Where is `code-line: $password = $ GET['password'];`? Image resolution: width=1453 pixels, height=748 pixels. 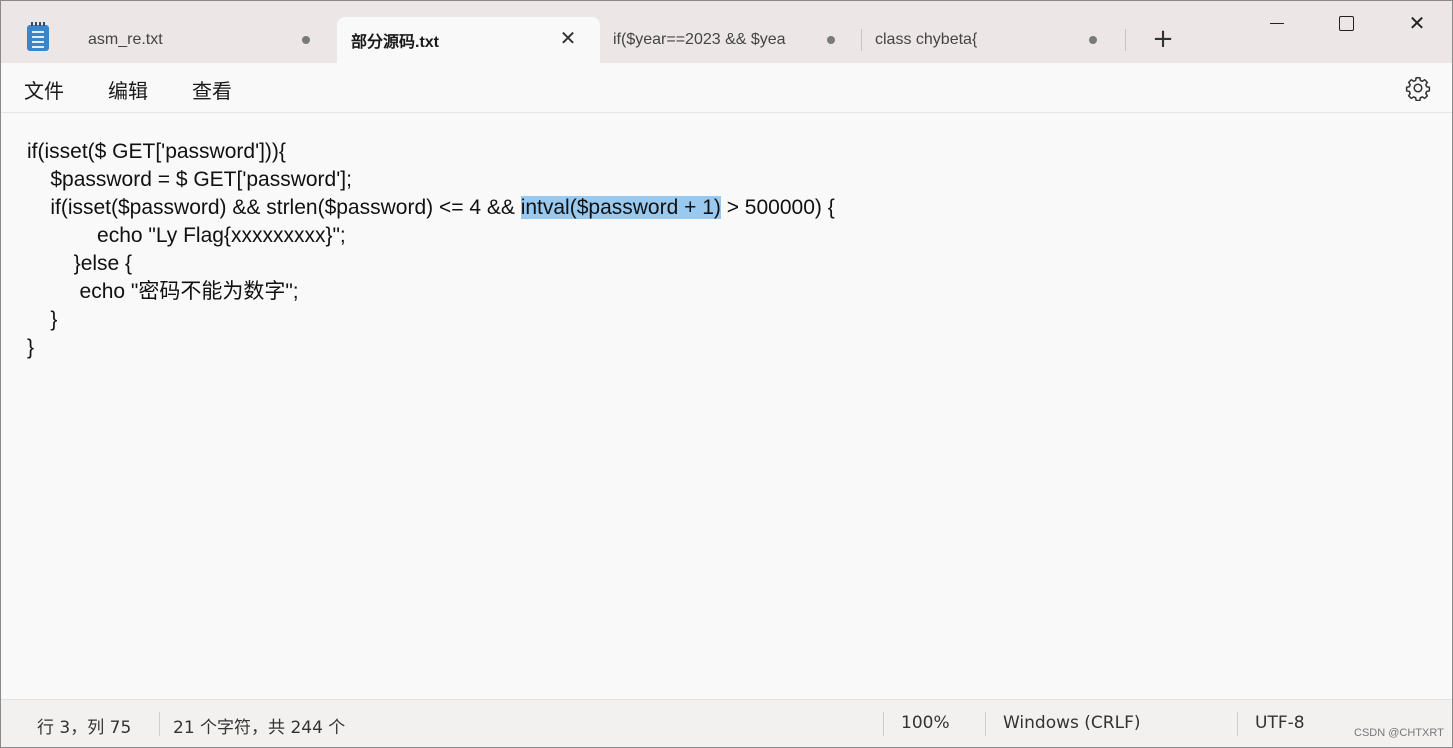 code-line: $password = $ GET['password']; is located at coordinates (189, 179).